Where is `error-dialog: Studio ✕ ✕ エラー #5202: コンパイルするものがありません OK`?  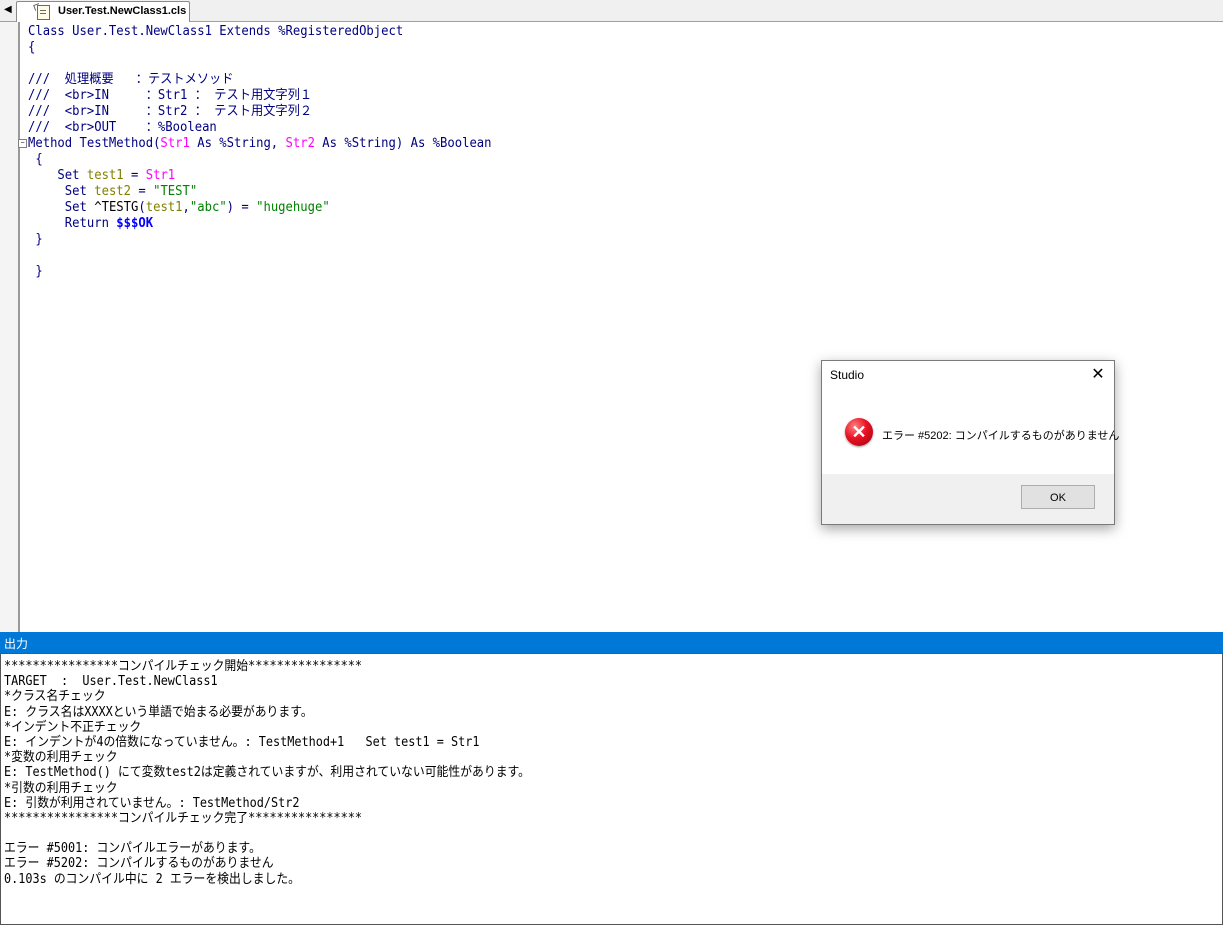
error-dialog: Studio ✕ ✕ エラー #5202: コンパイルするものがありません OK is located at coordinates (970, 442).